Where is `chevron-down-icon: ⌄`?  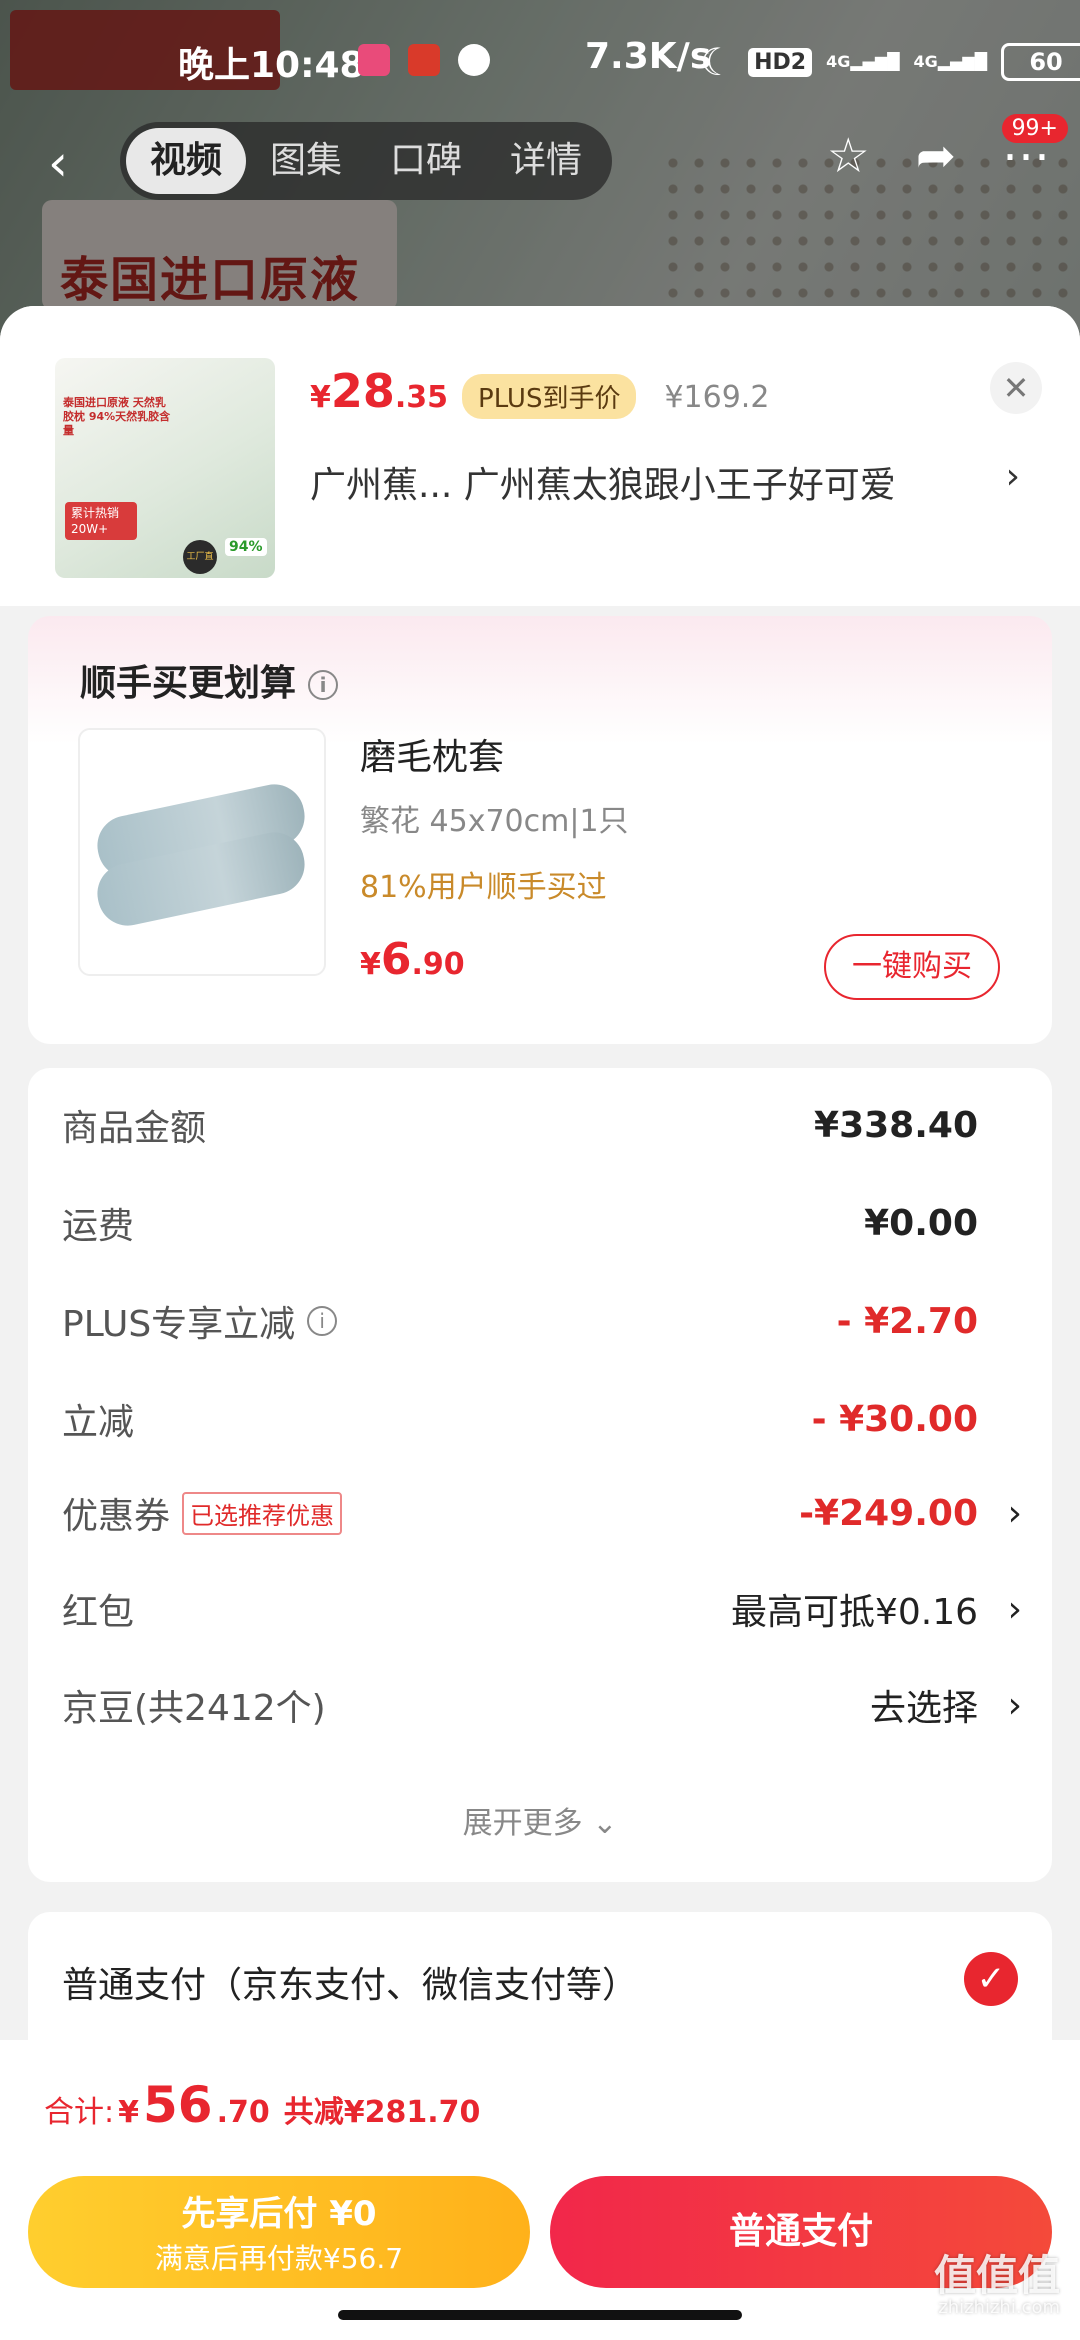
chevron-down-icon: ⌄ is located at coordinates (605, 1823).